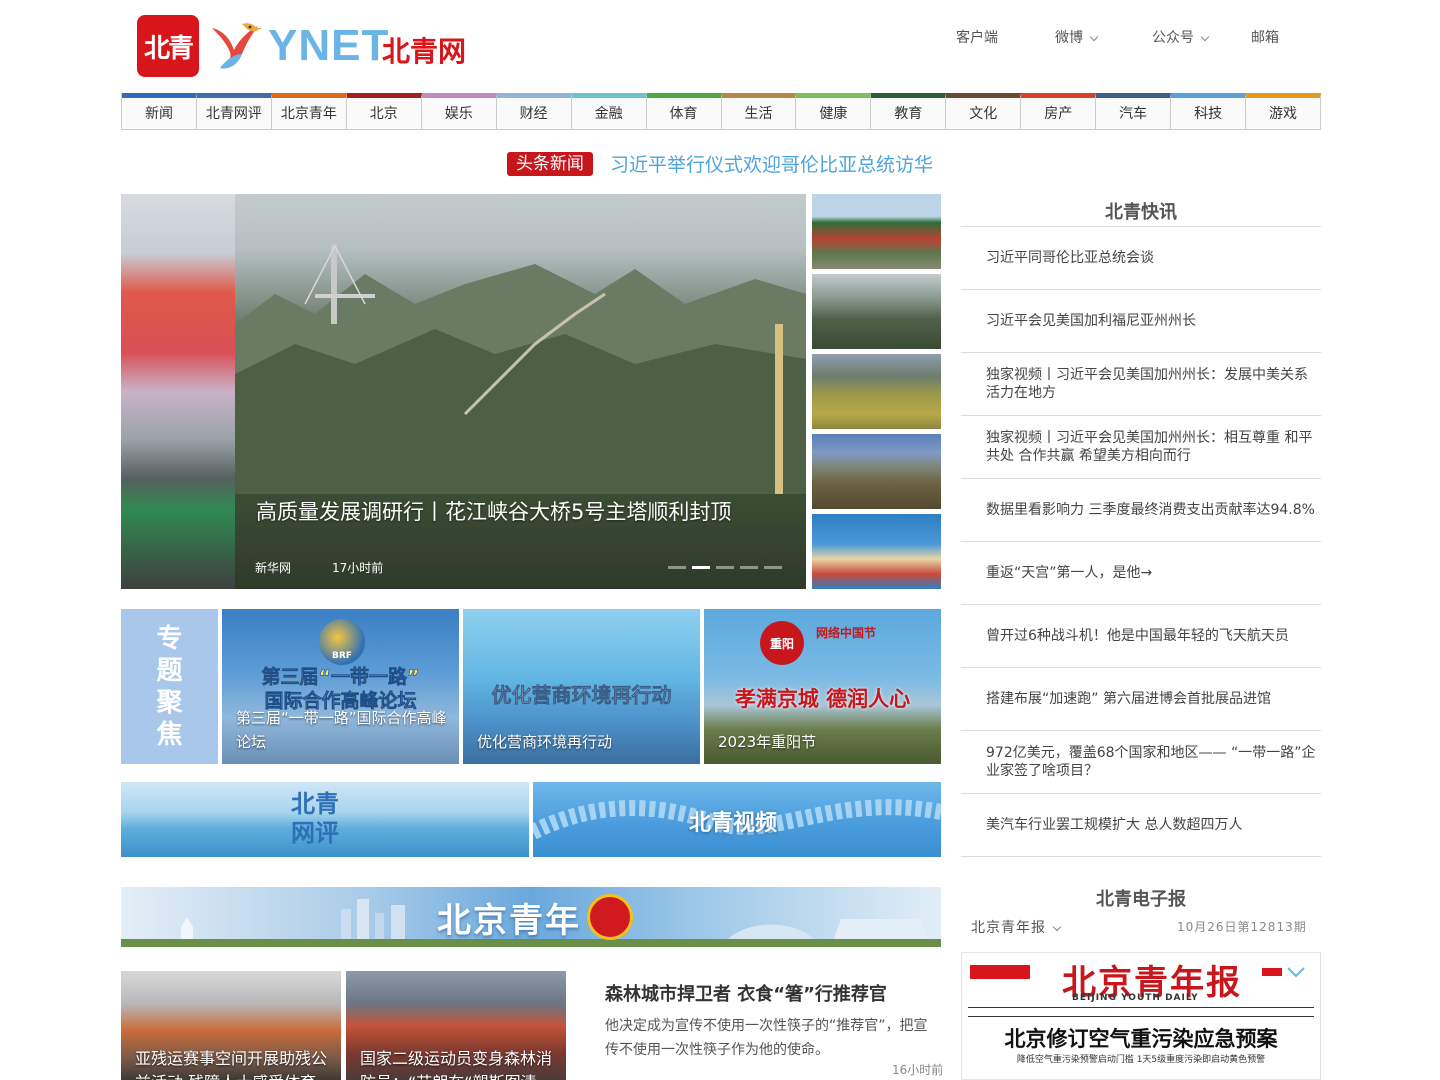 The image size is (1440, 1080). What do you see at coordinates (493, 511) in the screenshot?
I see `carousel-title: 高质量发展调研行丨花江峡谷大桥5号主塔顺利封顶` at bounding box center [493, 511].